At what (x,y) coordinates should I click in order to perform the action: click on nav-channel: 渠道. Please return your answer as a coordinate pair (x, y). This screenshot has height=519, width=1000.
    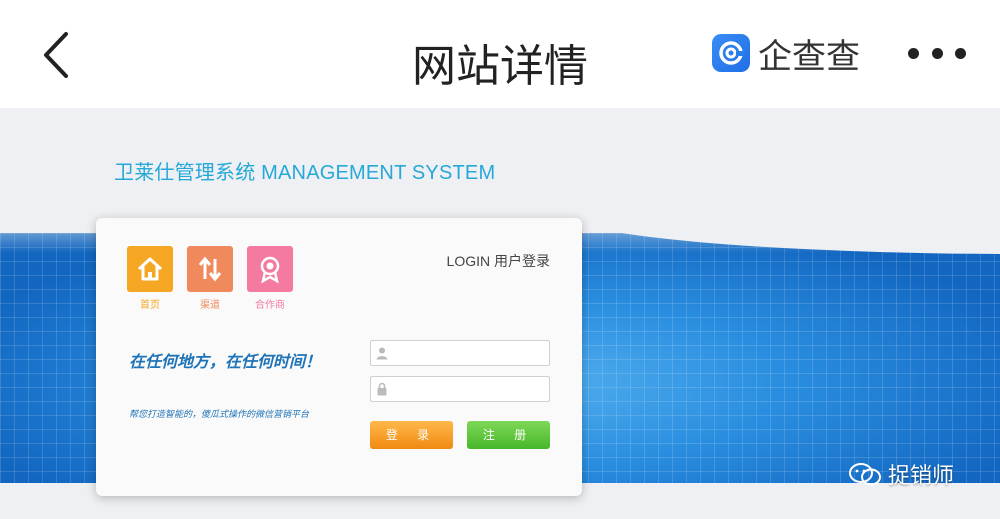
    Looking at the image, I should click on (210, 278).